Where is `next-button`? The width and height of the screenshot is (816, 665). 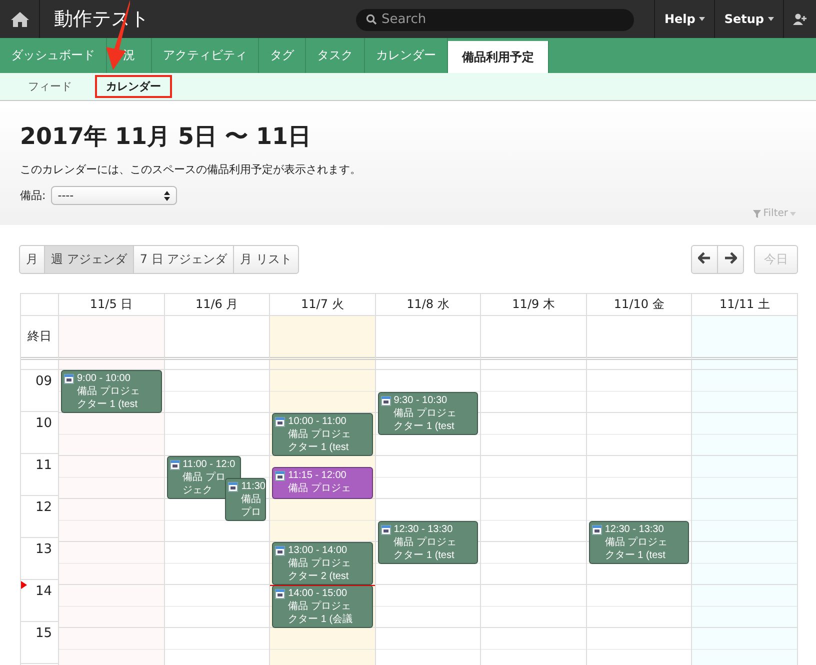 next-button is located at coordinates (730, 259).